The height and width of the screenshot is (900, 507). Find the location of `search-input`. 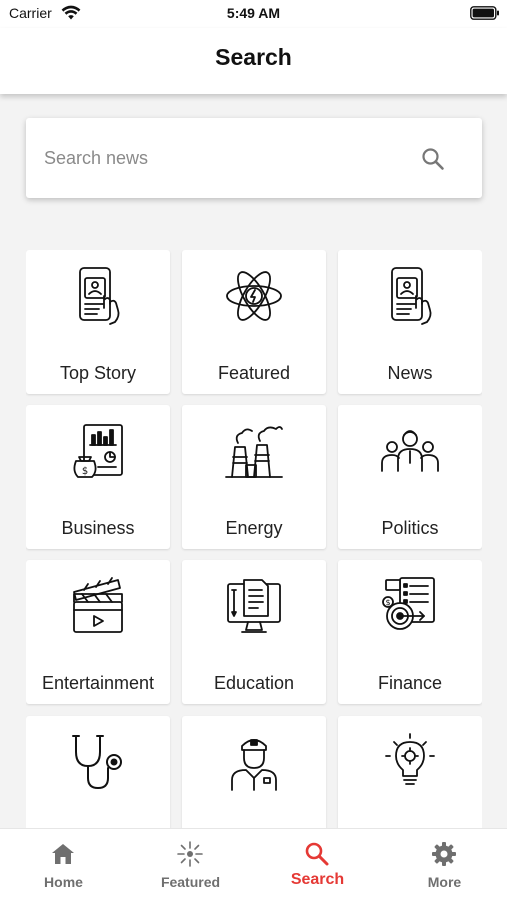

search-input is located at coordinates (224, 158).